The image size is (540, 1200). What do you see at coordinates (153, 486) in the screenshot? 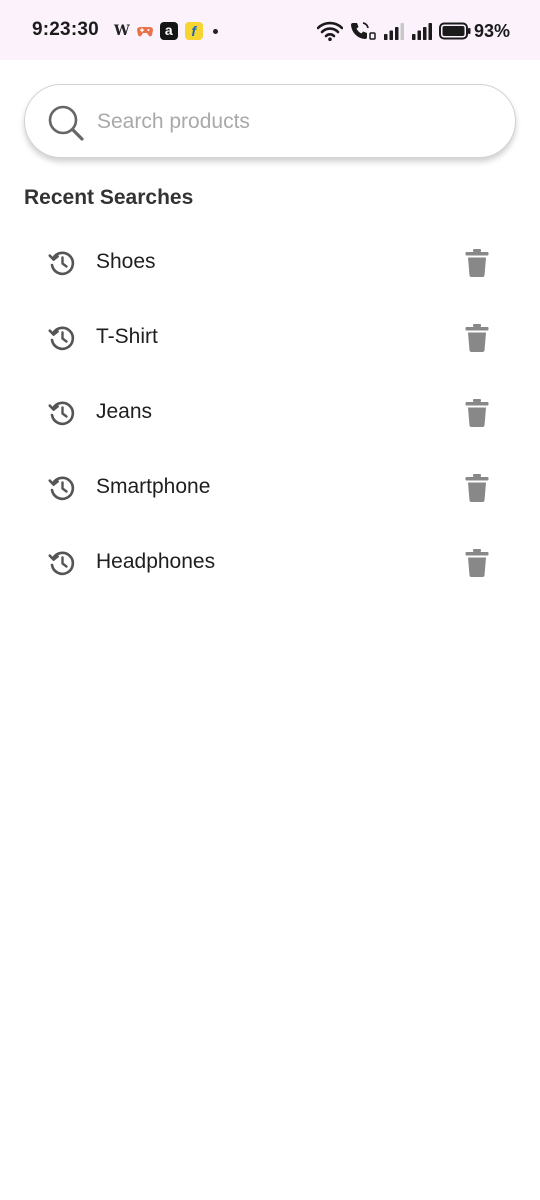
I see `recent-search-label: Smartphone` at bounding box center [153, 486].